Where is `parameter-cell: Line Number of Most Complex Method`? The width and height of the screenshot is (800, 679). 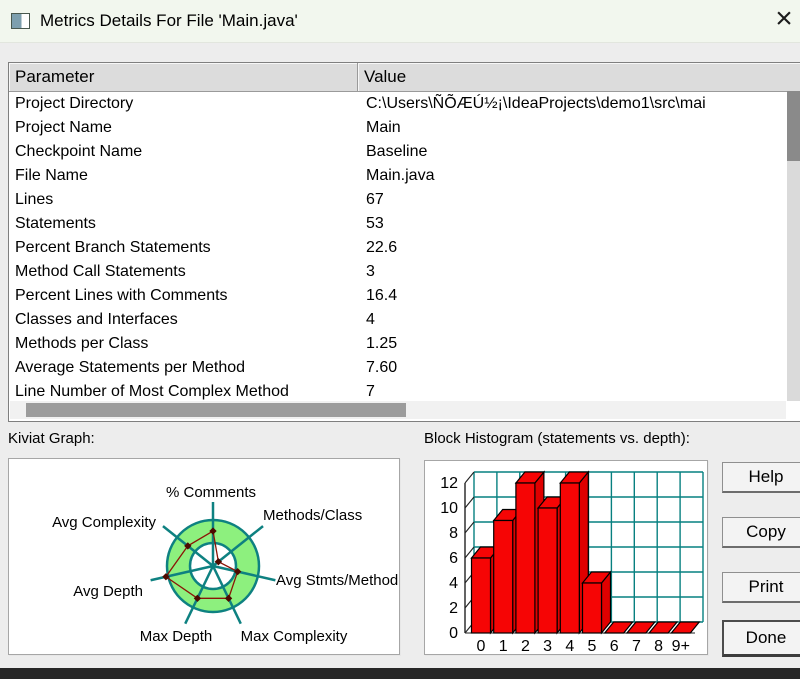
parameter-cell: Line Number of Most Complex Method is located at coordinates (152, 391).